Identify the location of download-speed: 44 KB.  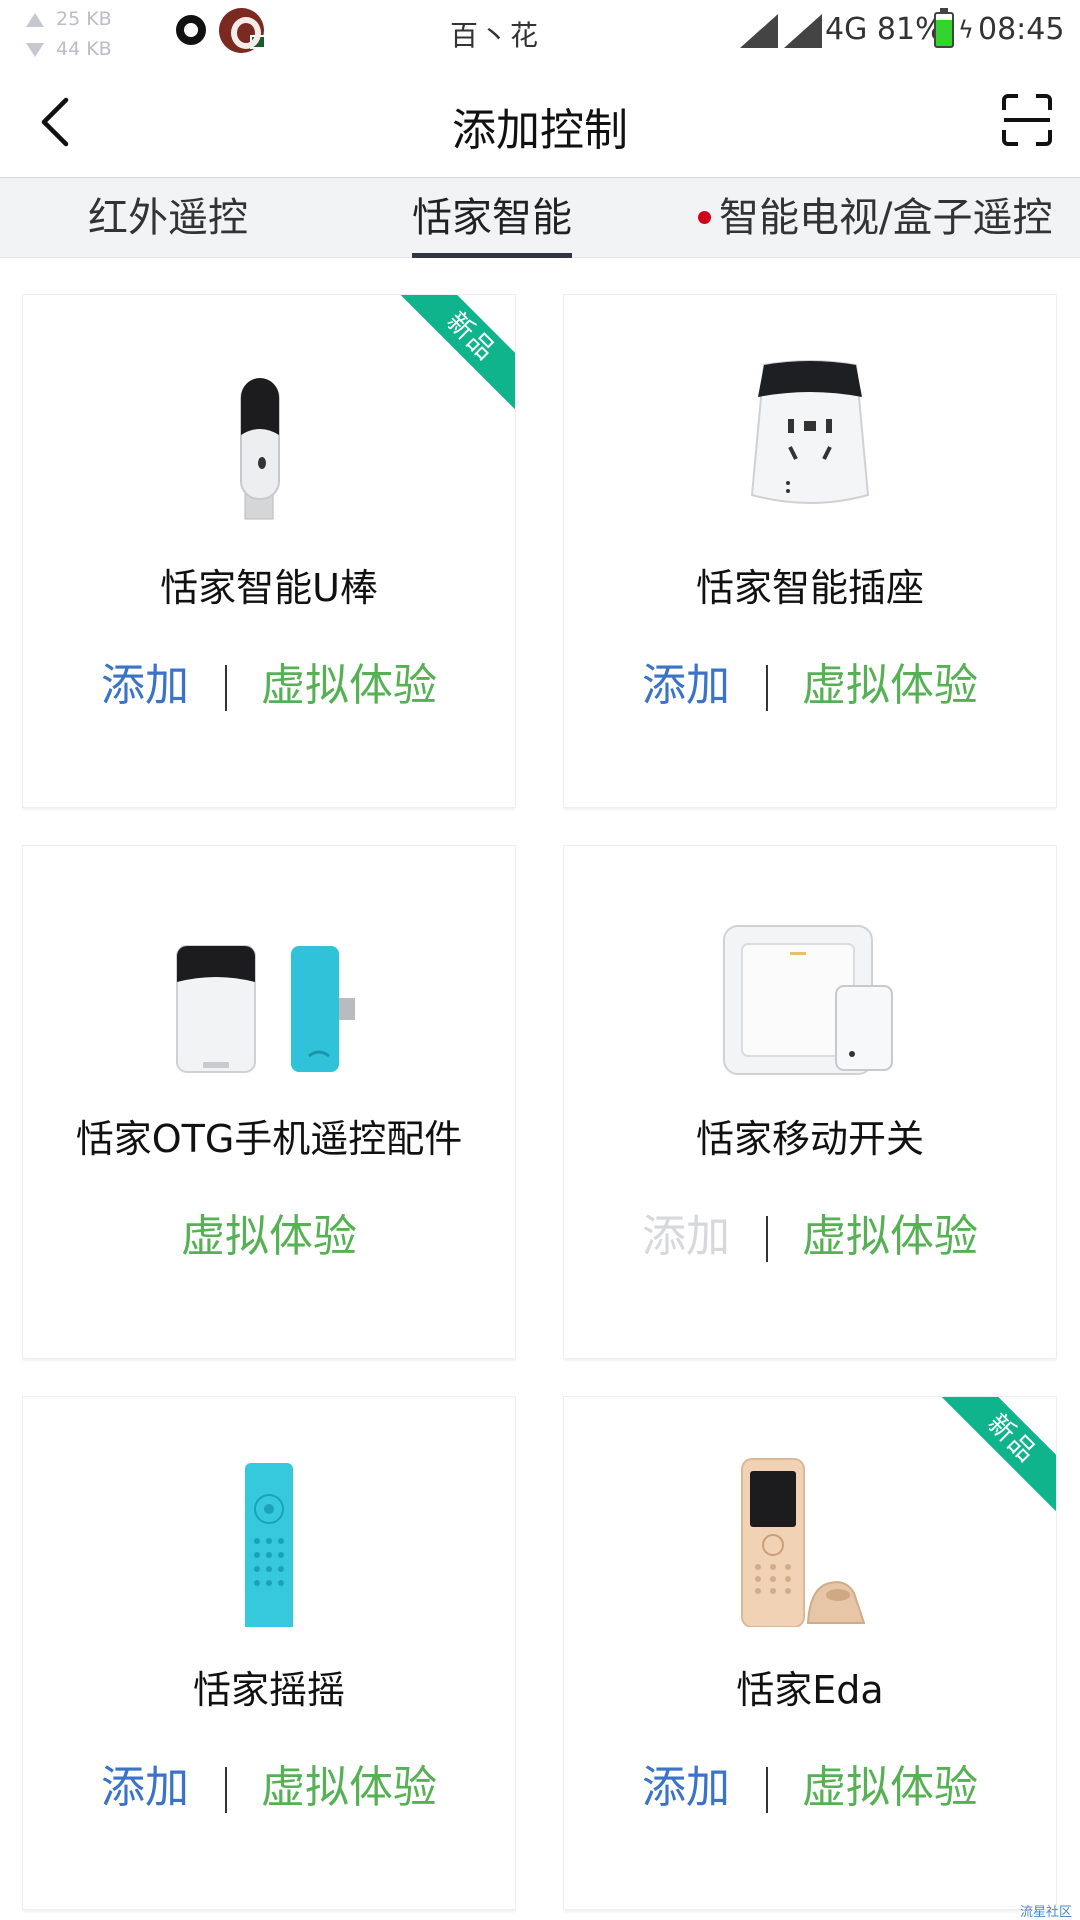
(84, 49).